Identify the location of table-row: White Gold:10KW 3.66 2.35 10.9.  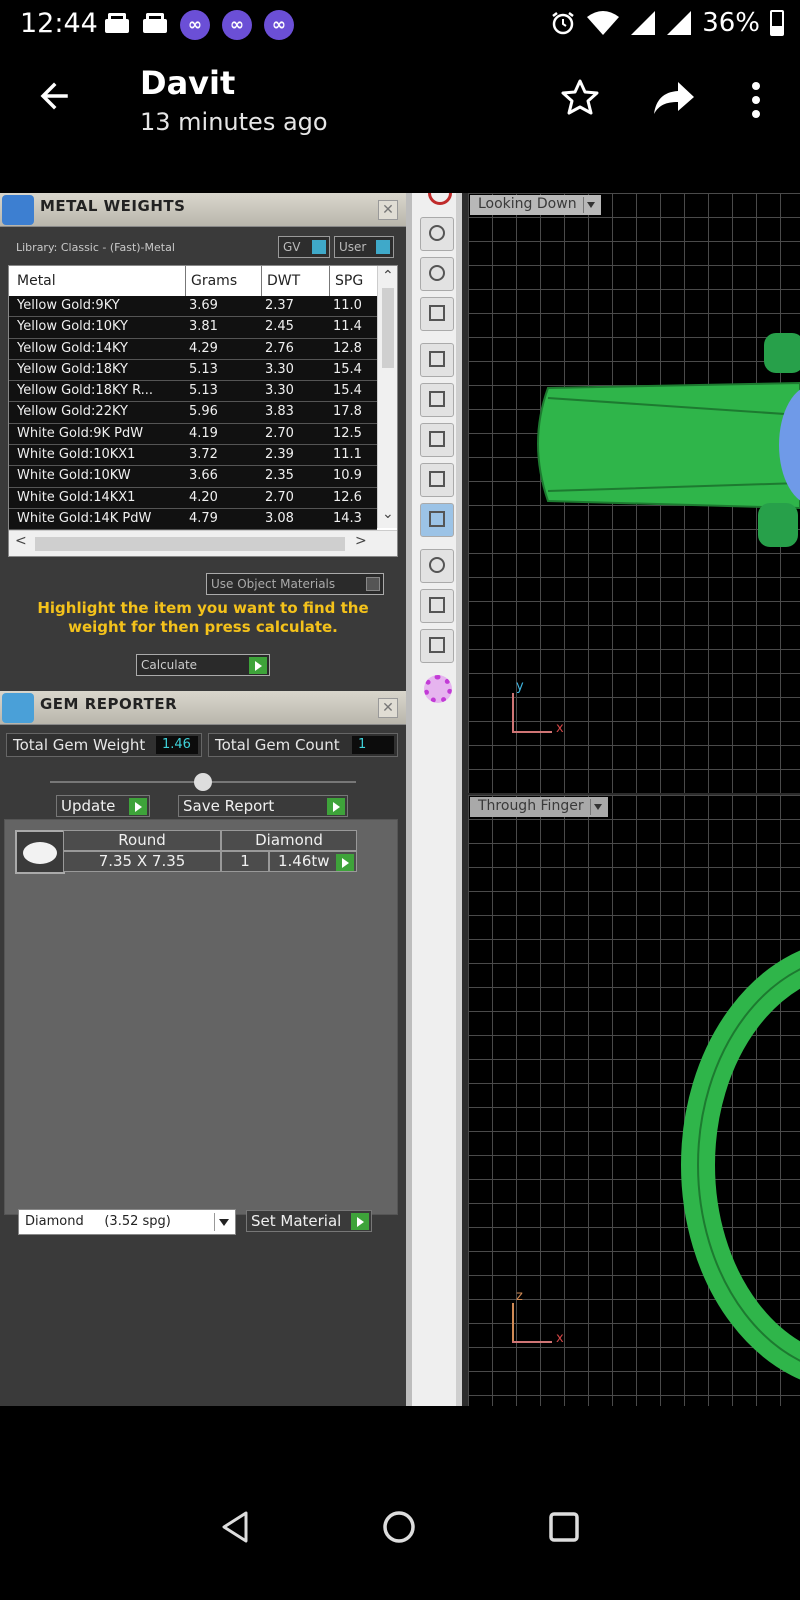
(193, 477).